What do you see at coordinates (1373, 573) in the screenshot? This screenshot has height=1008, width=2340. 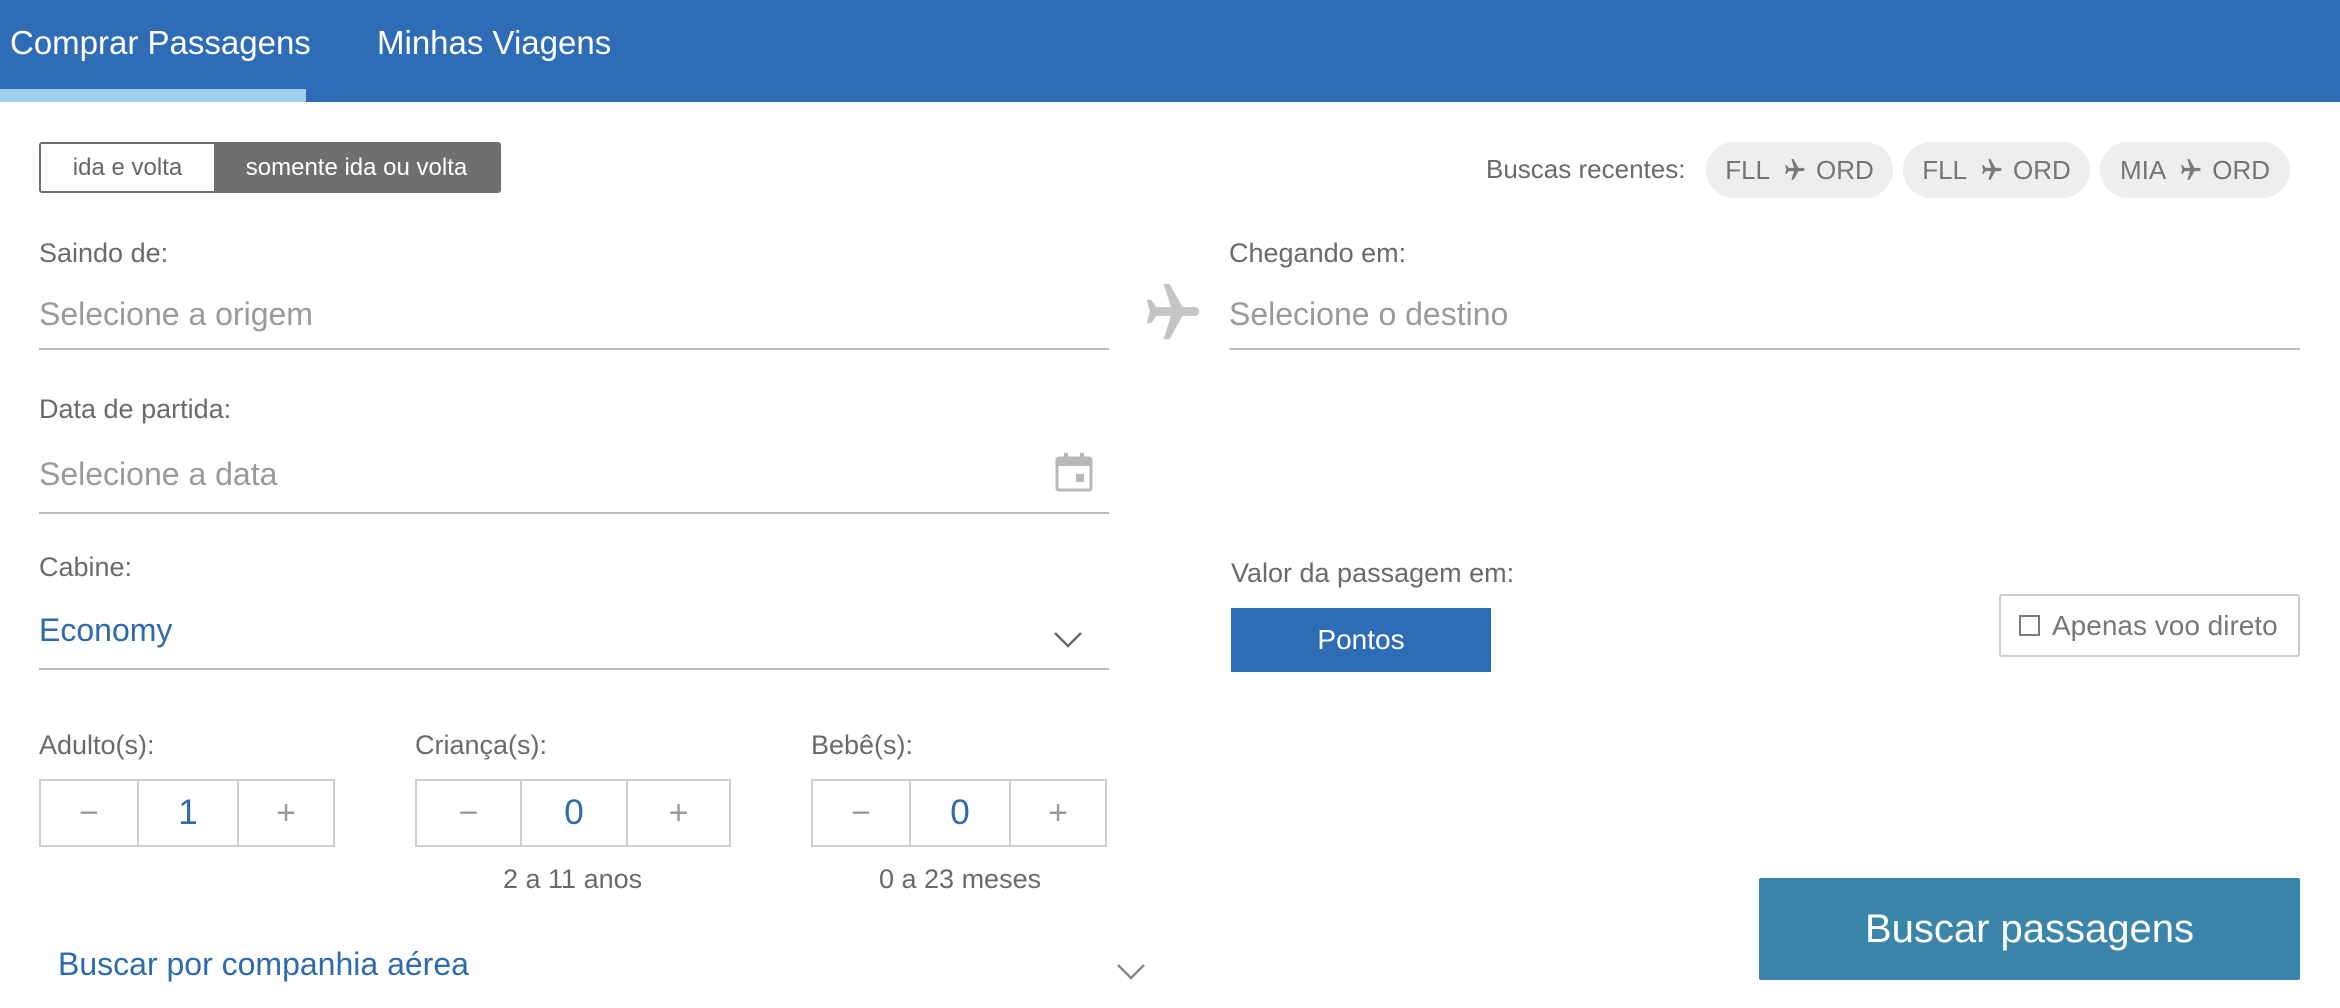 I see `price-type-label: Valor da passagem em:` at bounding box center [1373, 573].